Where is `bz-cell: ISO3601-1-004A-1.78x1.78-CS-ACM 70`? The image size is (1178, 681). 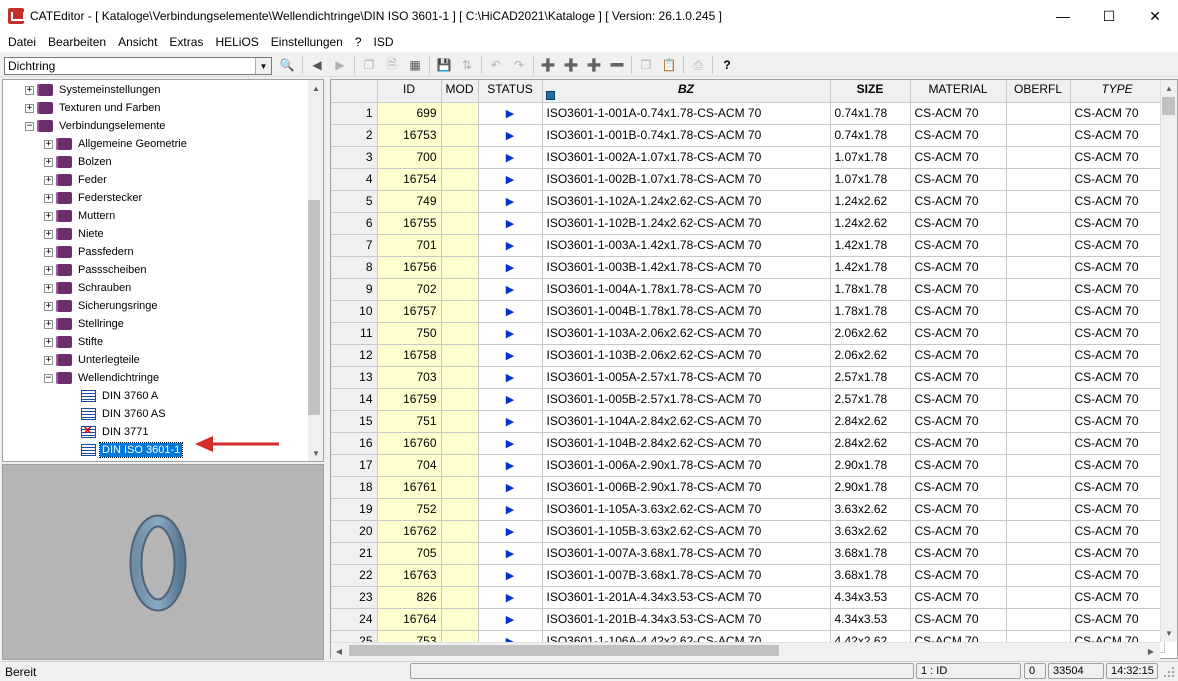
bz-cell: ISO3601-1-004A-1.78x1.78-CS-ACM 70 is located at coordinates (686, 289).